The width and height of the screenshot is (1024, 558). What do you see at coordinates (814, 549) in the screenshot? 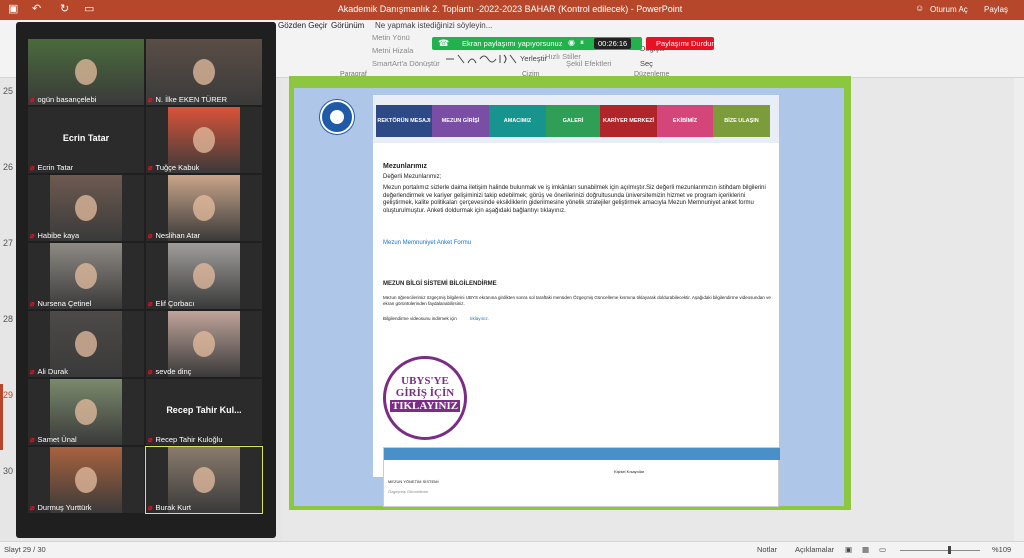
I see `comments-button: Açıklamalar` at bounding box center [814, 549].